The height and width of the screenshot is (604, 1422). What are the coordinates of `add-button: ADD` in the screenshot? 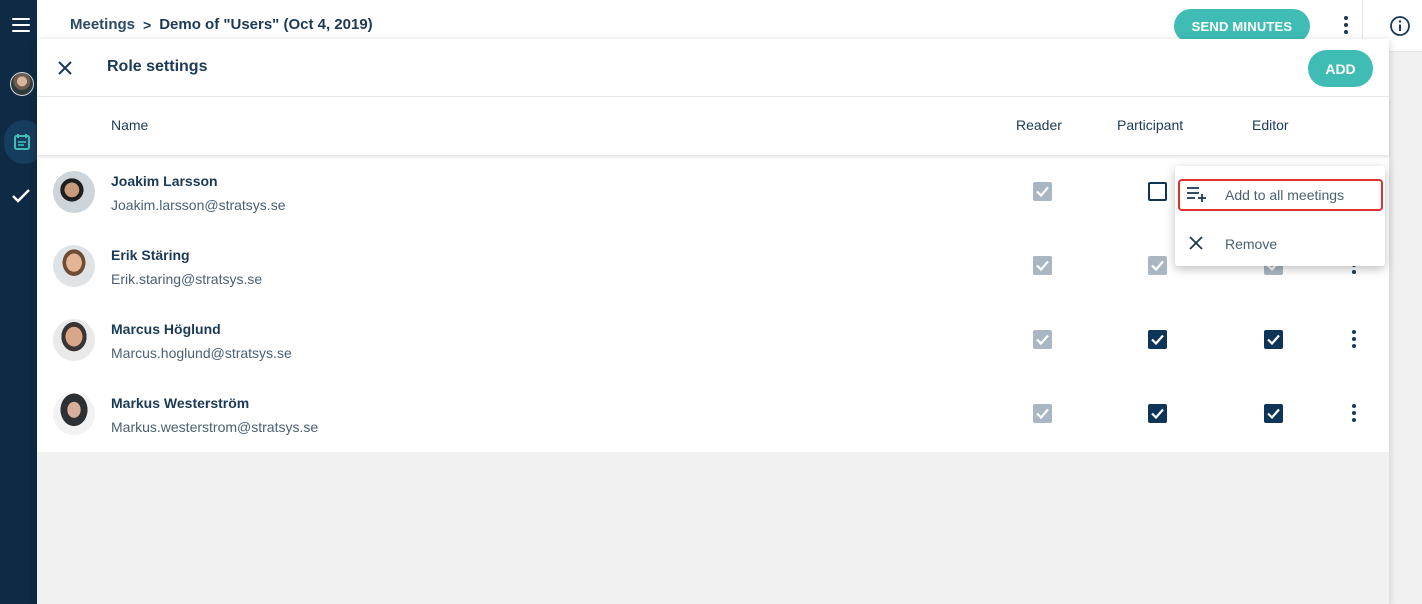 It's located at (1340, 68).